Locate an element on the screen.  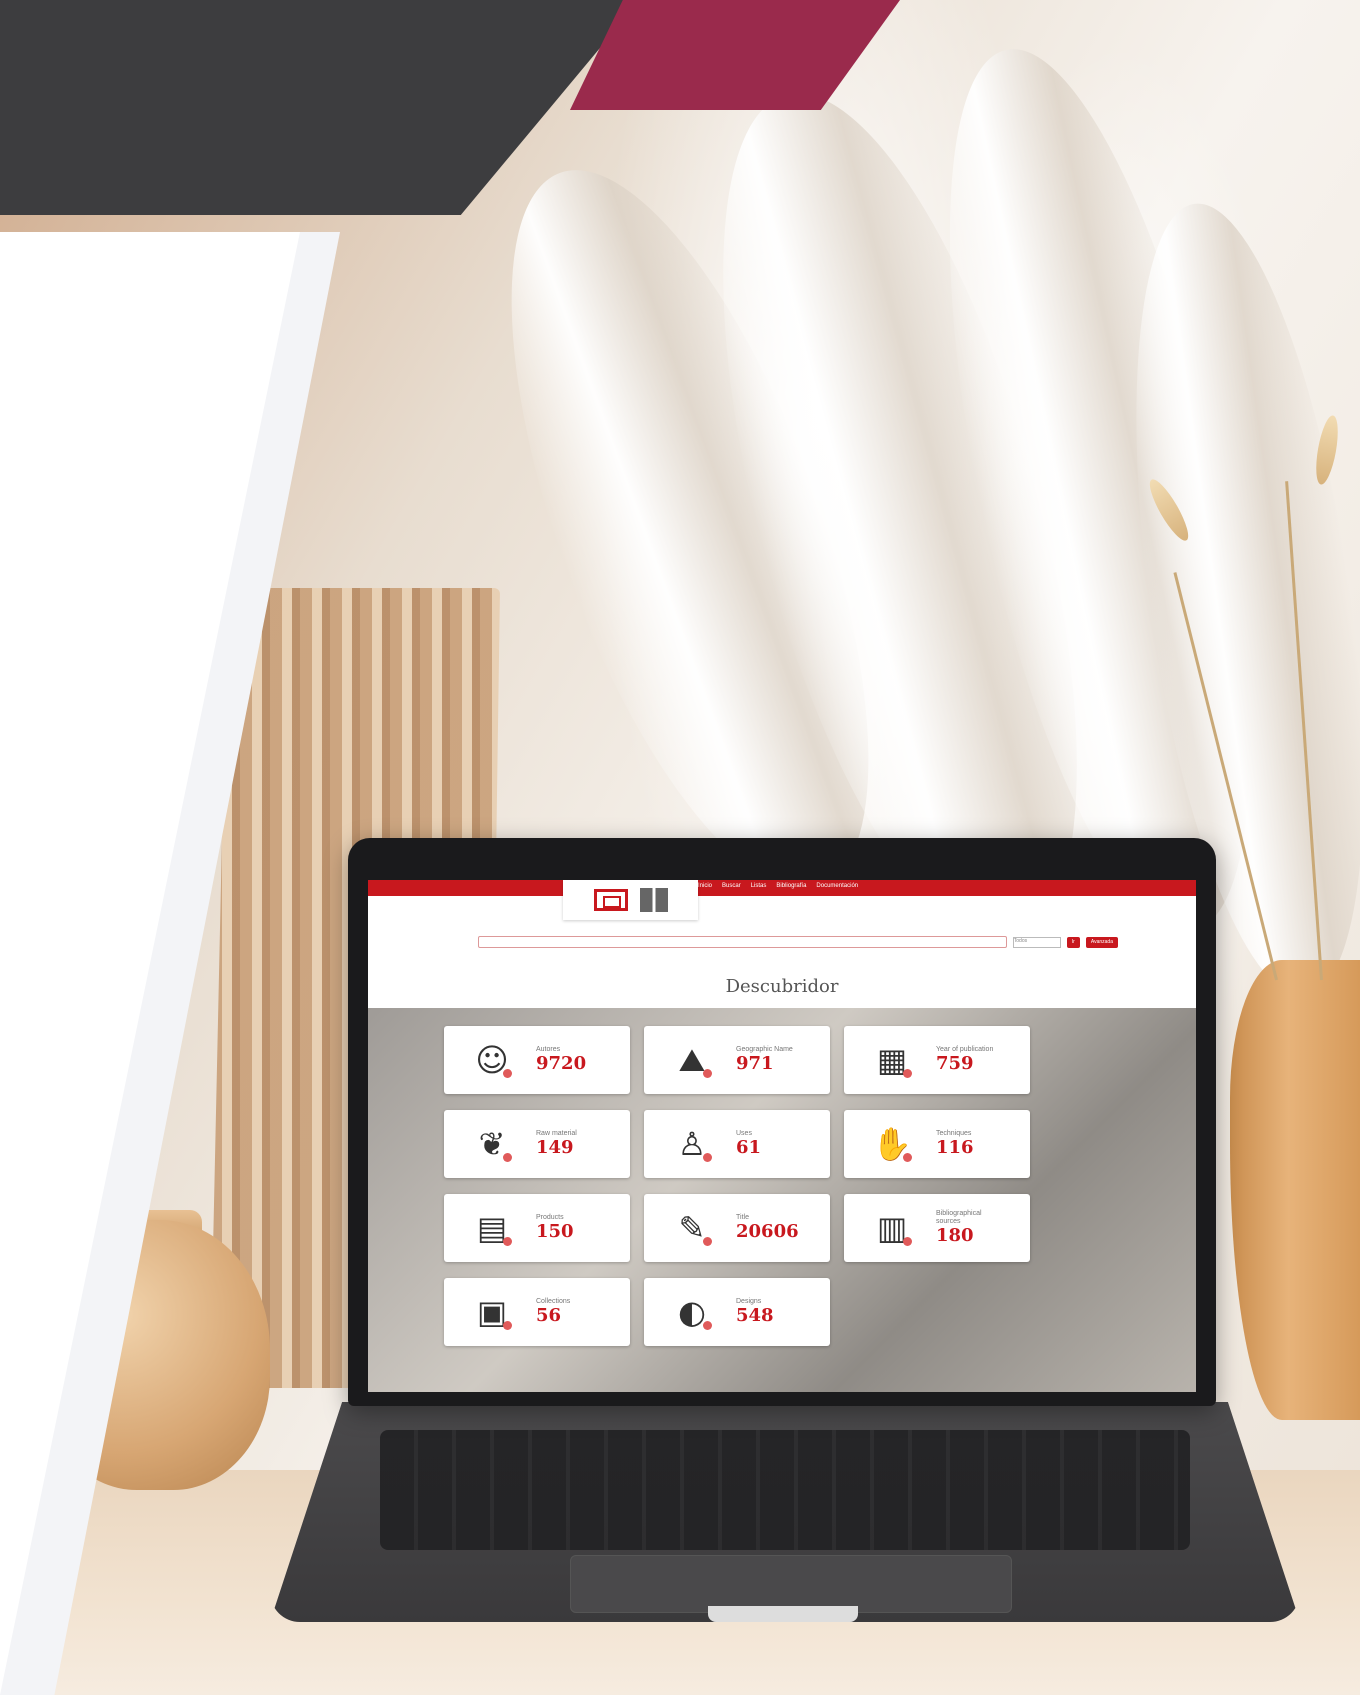
cabinet-icon: ▣ is located at coordinates (492, 1312).